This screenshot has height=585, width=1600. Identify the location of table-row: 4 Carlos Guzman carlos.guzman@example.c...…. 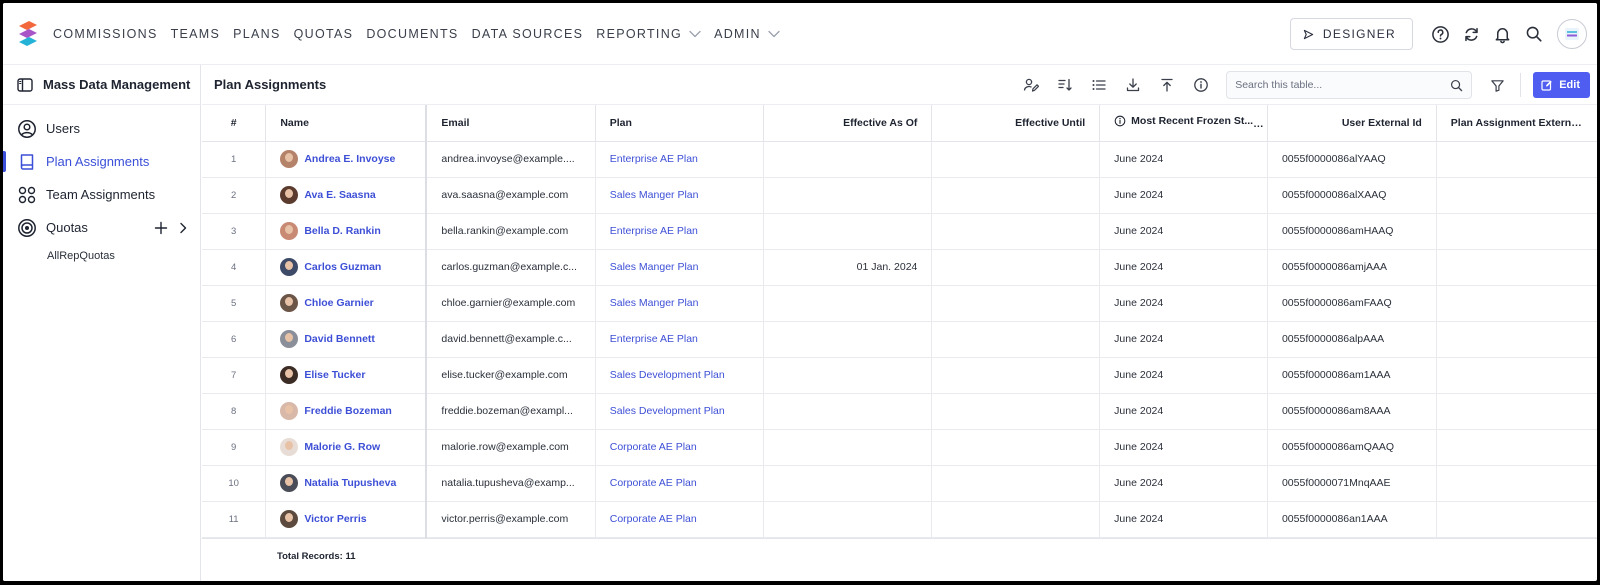
(899, 267).